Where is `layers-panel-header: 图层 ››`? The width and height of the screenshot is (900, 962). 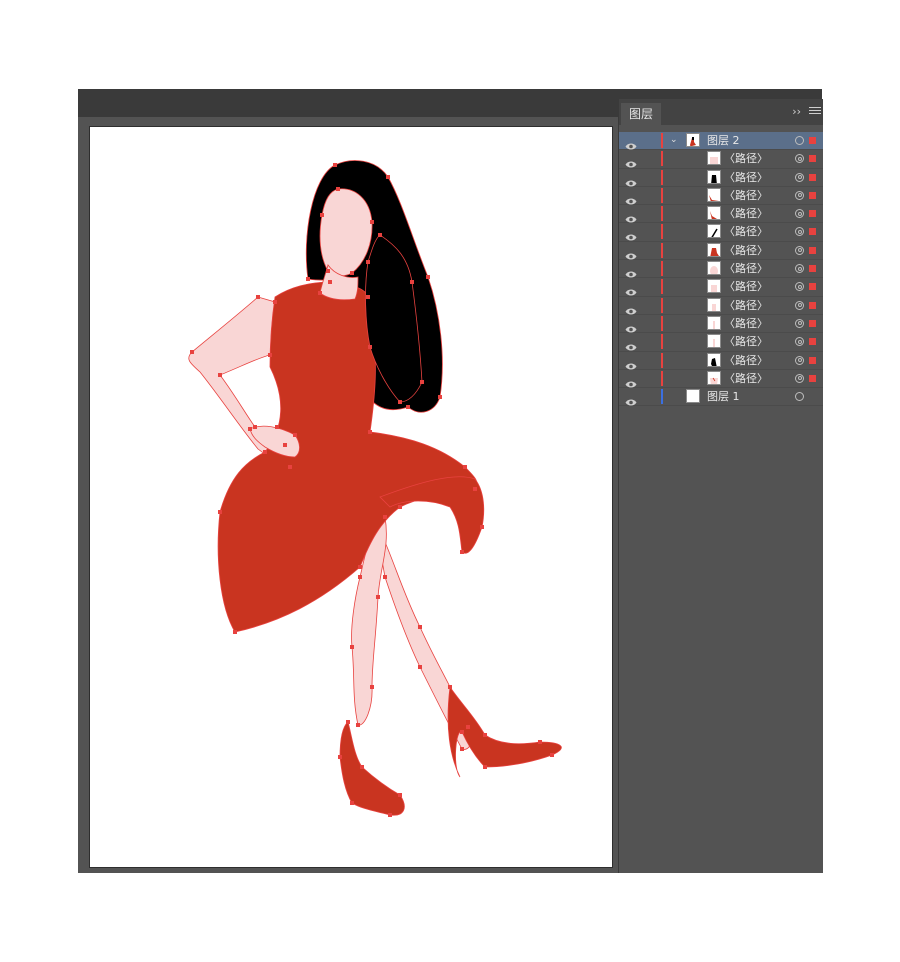 layers-panel-header: 图层 ›› is located at coordinates (721, 112).